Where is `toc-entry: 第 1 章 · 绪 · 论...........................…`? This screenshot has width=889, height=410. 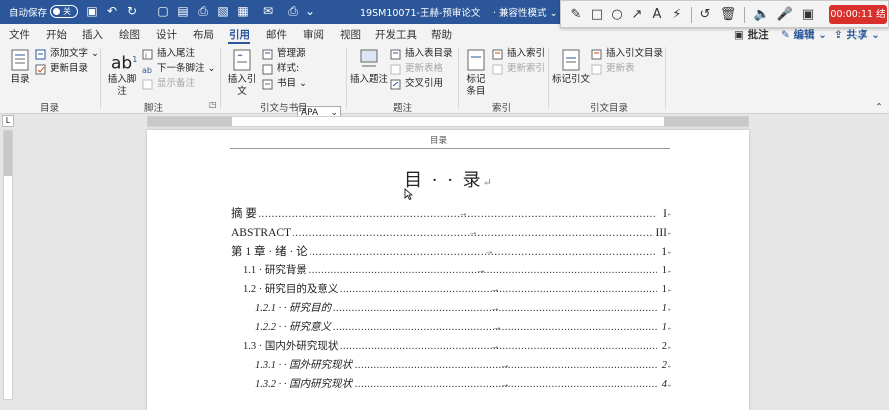 toc-entry: 第 1 章 · 绪 · 论...........................… is located at coordinates (451, 252).